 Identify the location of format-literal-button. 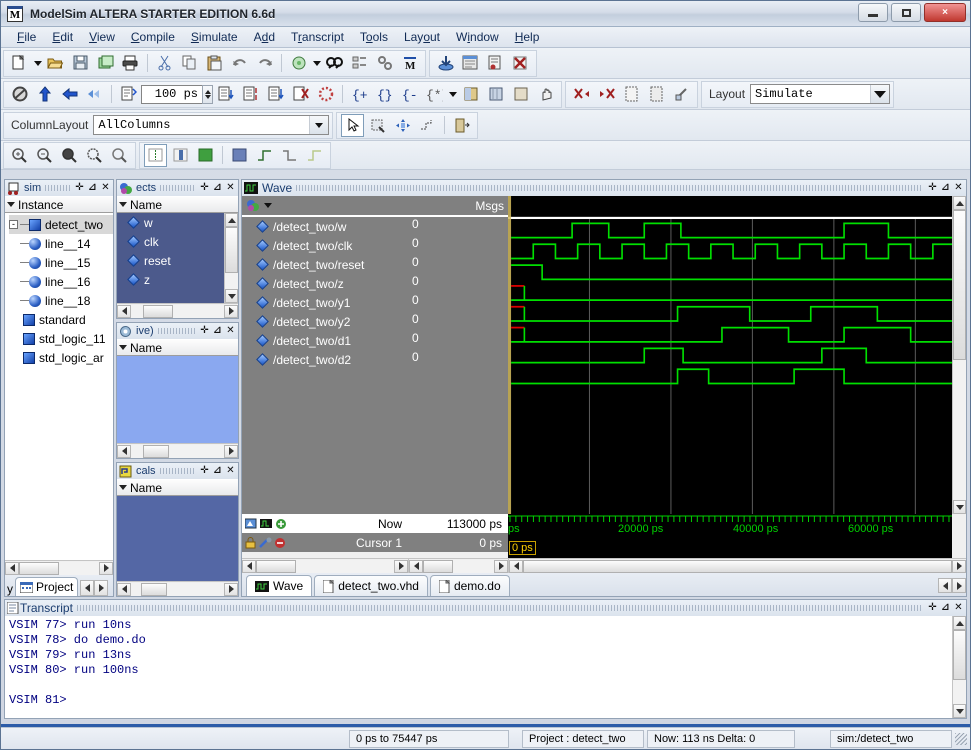
(155, 155).